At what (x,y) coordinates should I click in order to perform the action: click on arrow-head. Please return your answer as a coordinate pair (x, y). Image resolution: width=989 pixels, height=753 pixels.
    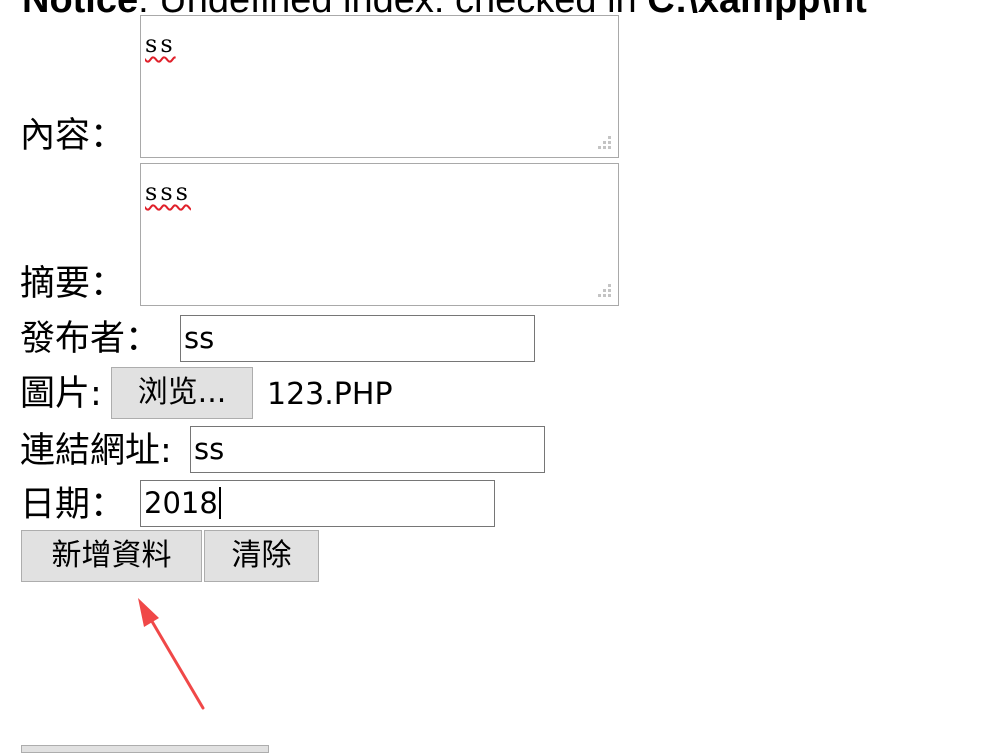
    Looking at the image, I should click on (148, 612).